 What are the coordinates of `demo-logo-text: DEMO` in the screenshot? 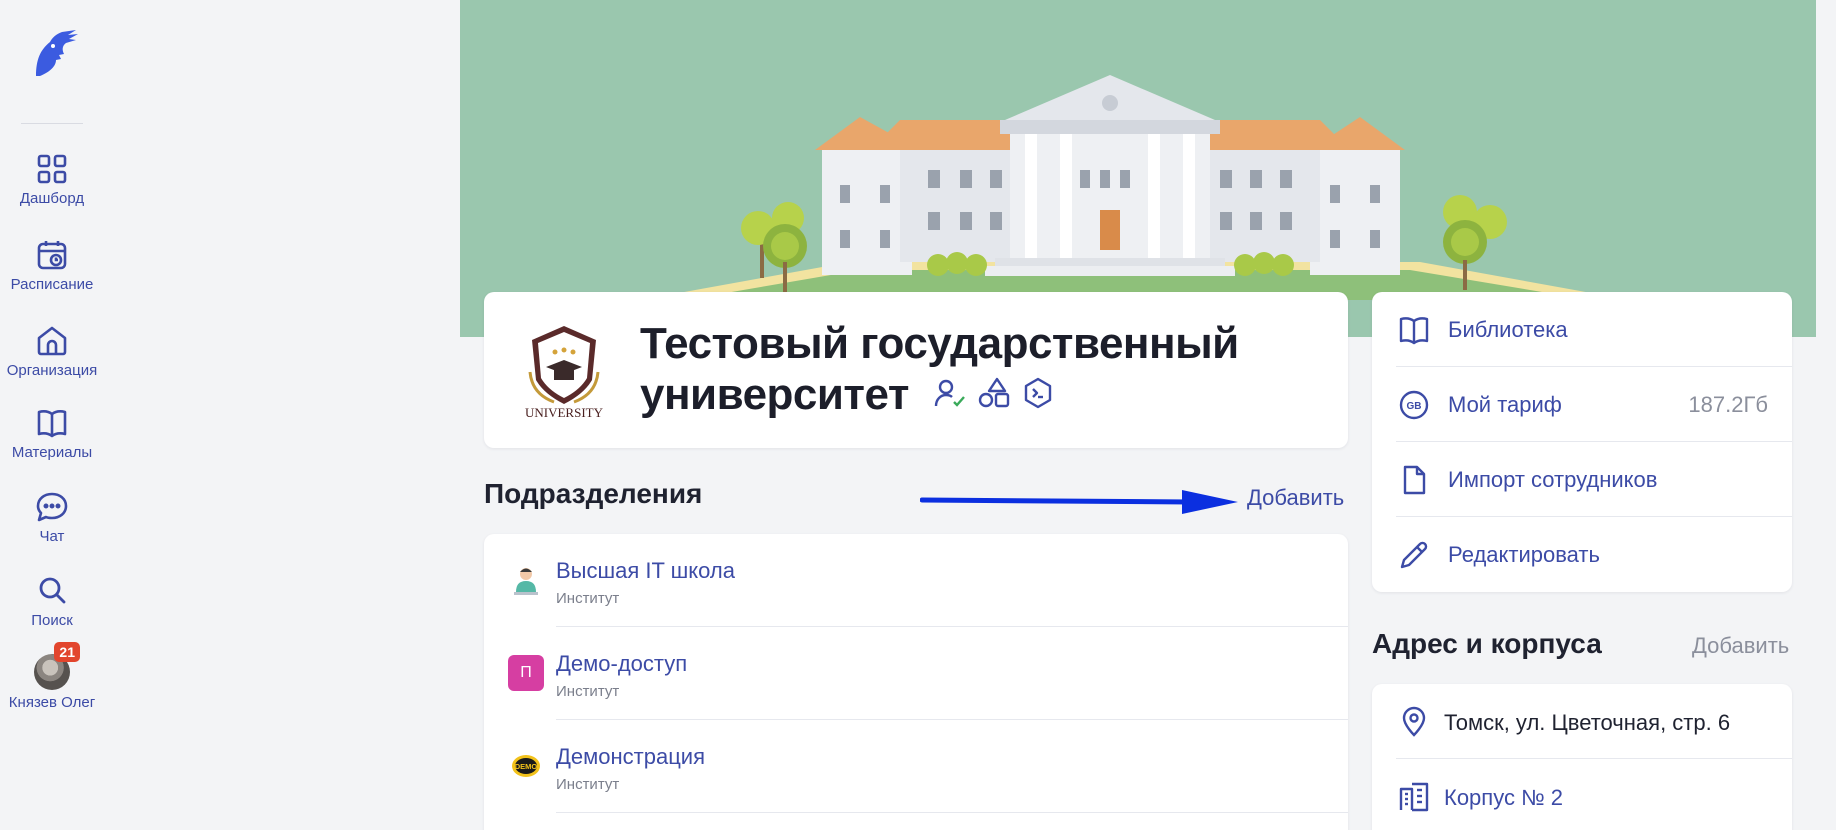 It's located at (526, 766).